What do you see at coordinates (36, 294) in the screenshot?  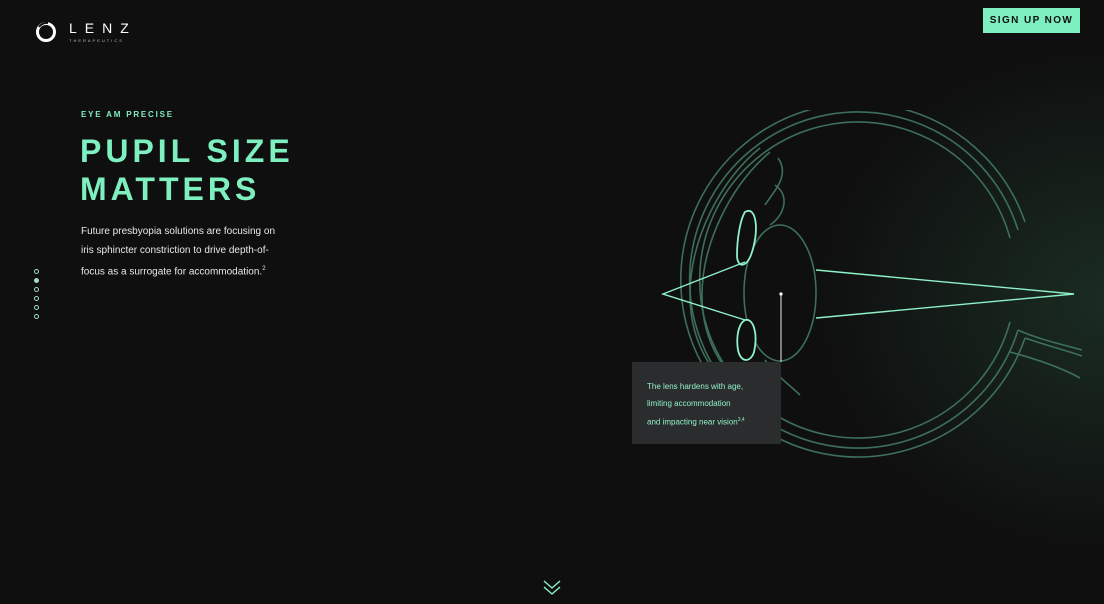 I see `section-dot-nav` at bounding box center [36, 294].